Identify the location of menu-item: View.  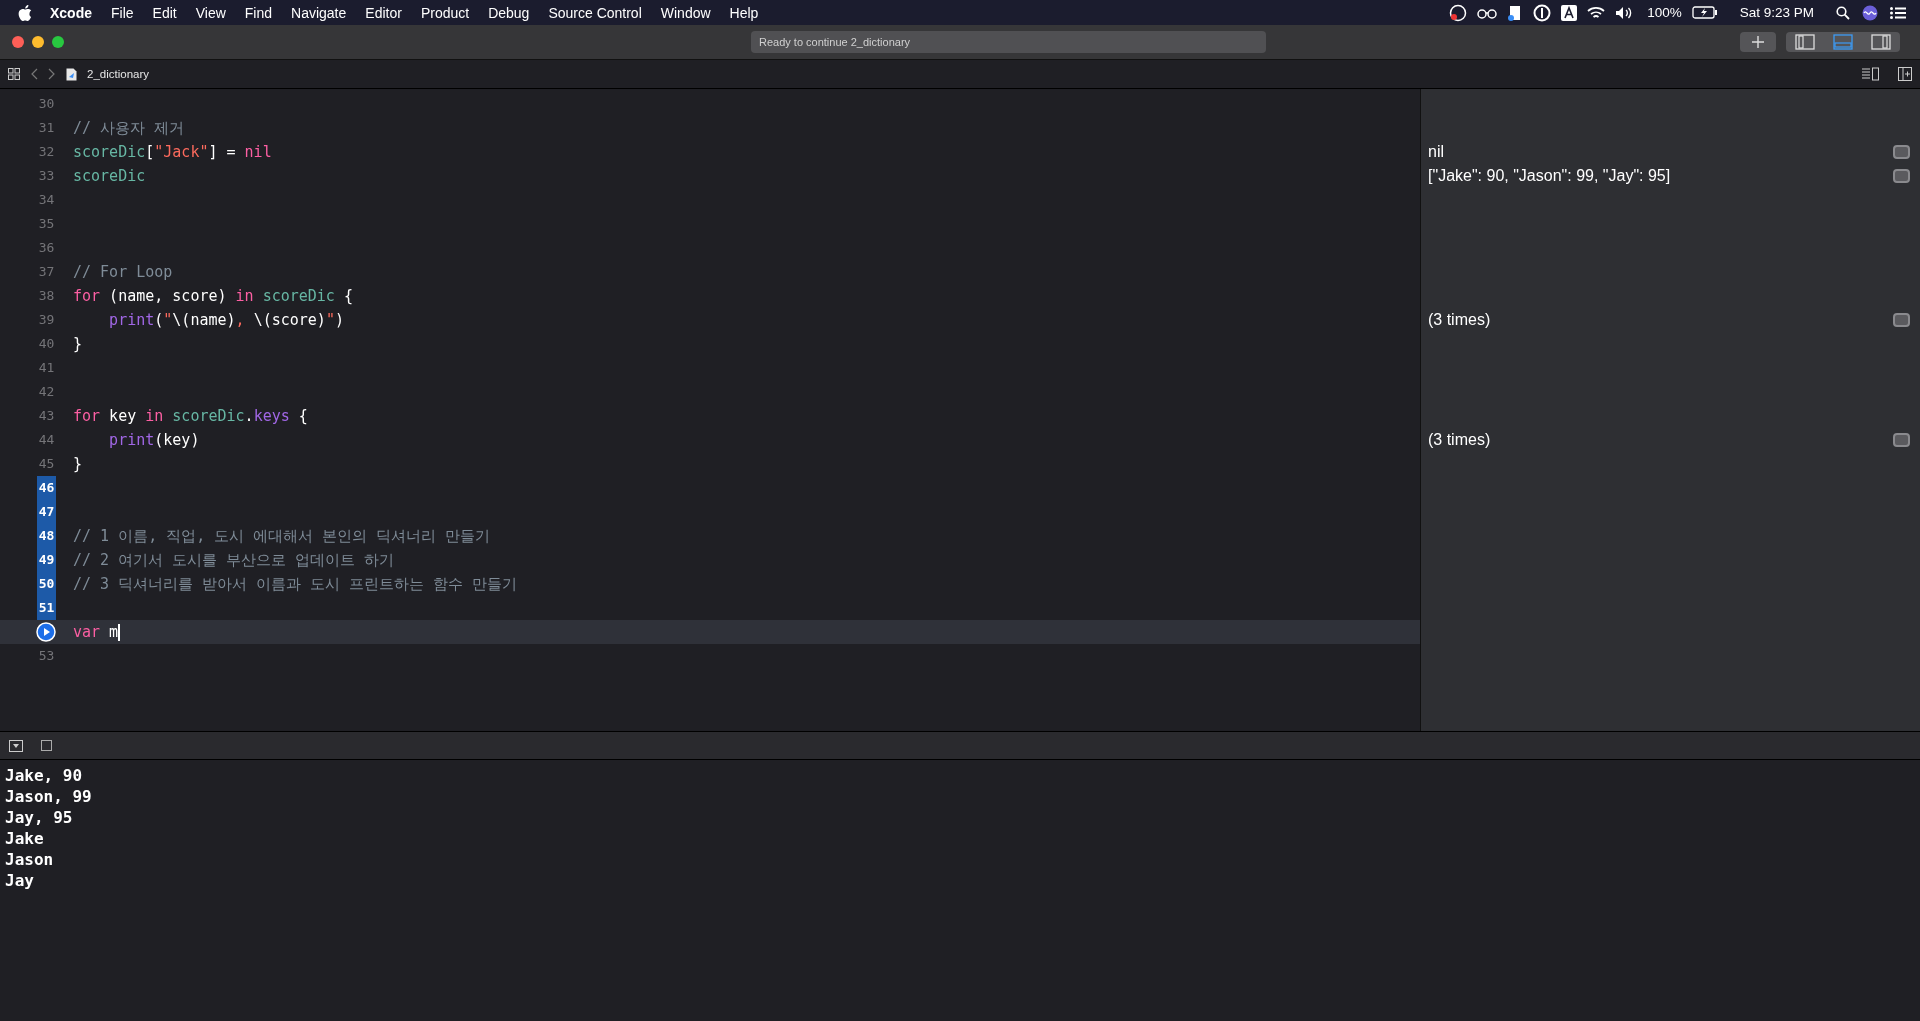
(210, 12).